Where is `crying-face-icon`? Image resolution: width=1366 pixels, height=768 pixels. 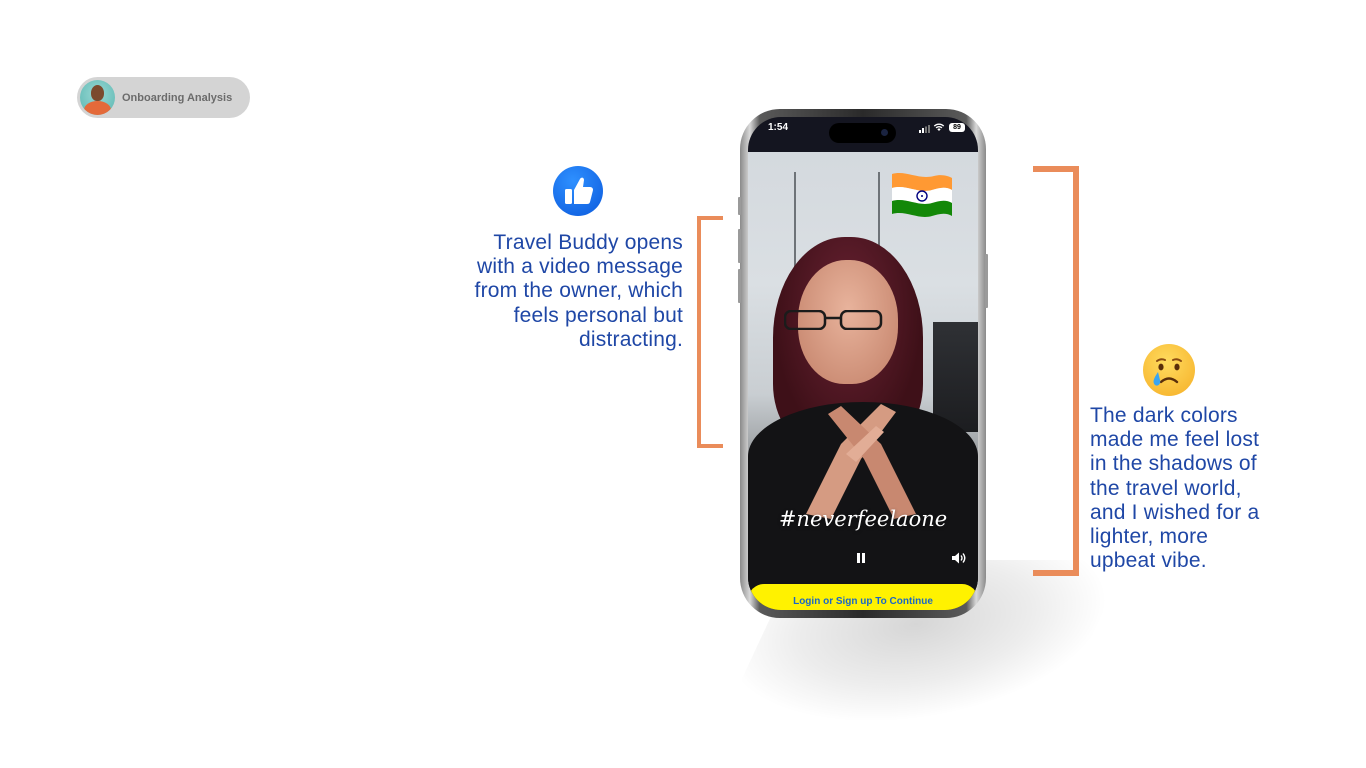 crying-face-icon is located at coordinates (1169, 370).